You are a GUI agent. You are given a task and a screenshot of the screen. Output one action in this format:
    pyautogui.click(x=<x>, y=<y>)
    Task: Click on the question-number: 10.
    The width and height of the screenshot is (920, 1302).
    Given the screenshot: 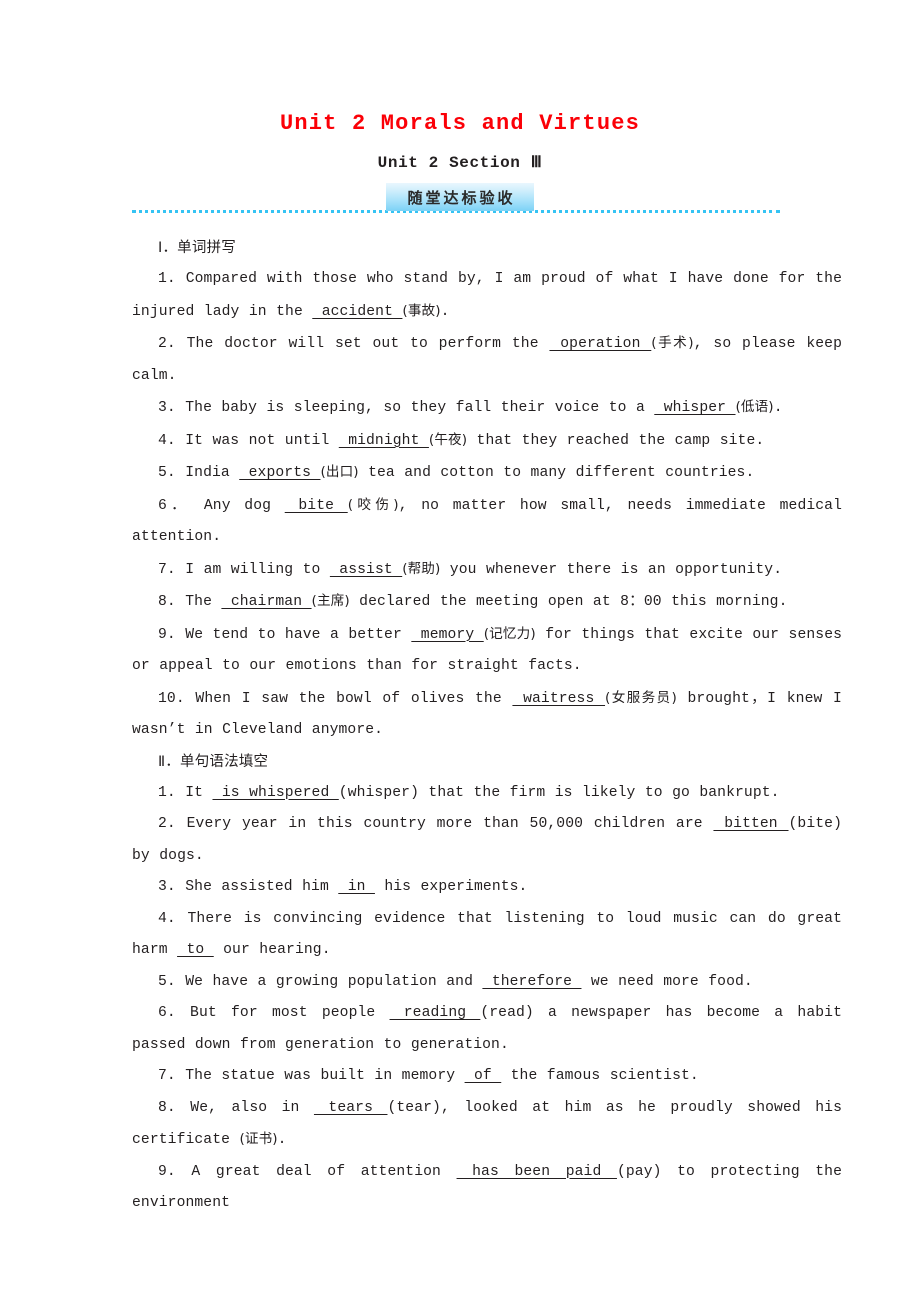 What is the action you would take?
    pyautogui.click(x=171, y=698)
    